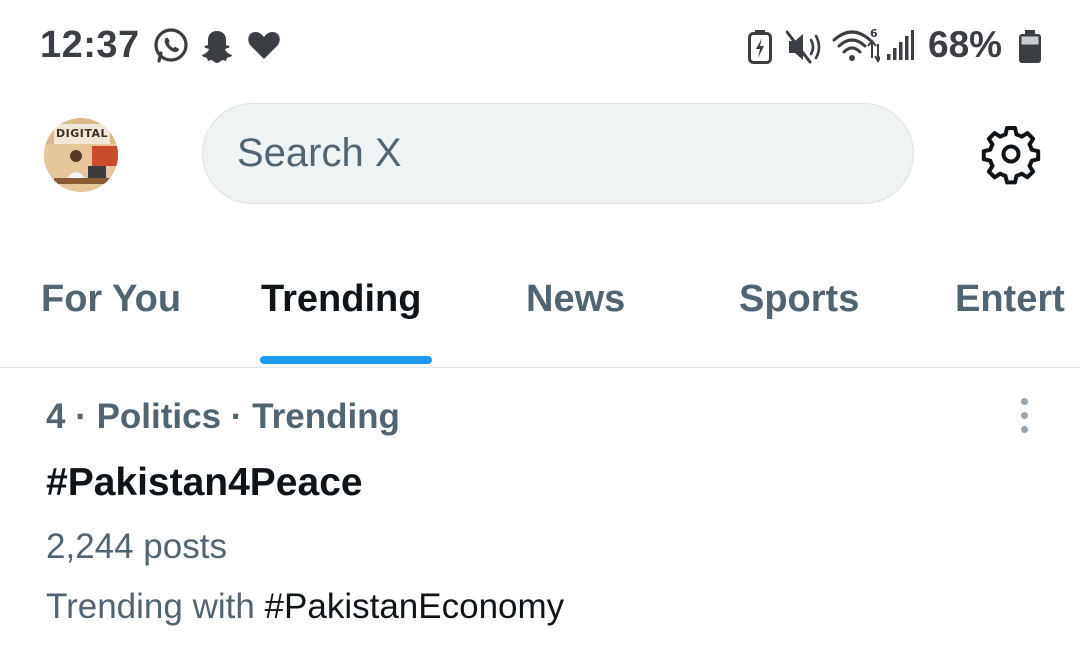 This screenshot has height=647, width=1080. I want to click on search-bar, so click(558, 153).